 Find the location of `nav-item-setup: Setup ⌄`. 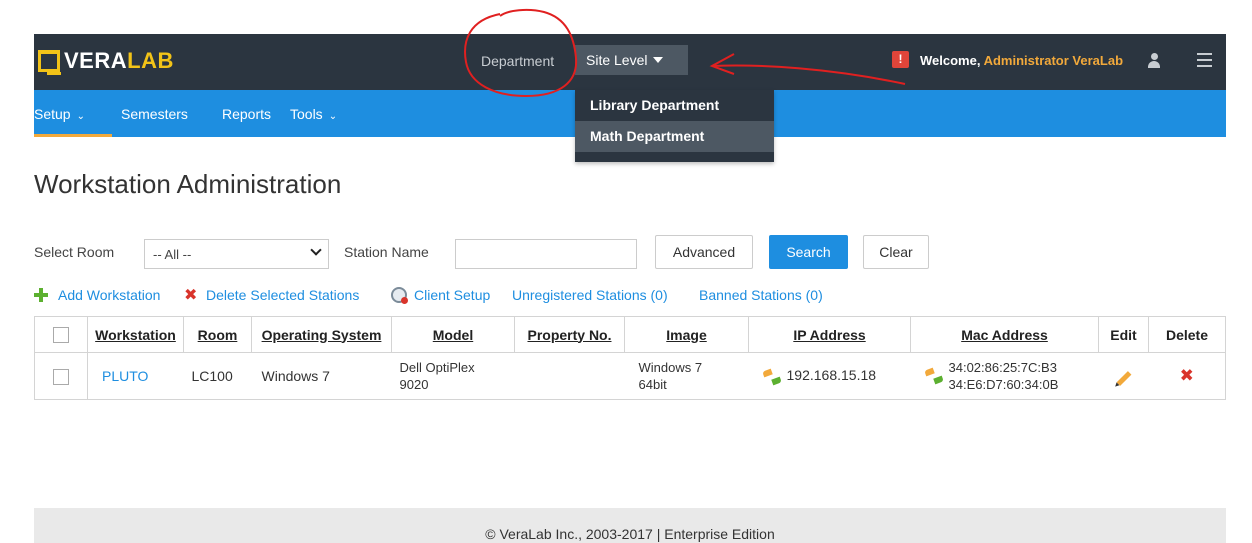

nav-item-setup: Setup ⌄ is located at coordinates (59, 114).